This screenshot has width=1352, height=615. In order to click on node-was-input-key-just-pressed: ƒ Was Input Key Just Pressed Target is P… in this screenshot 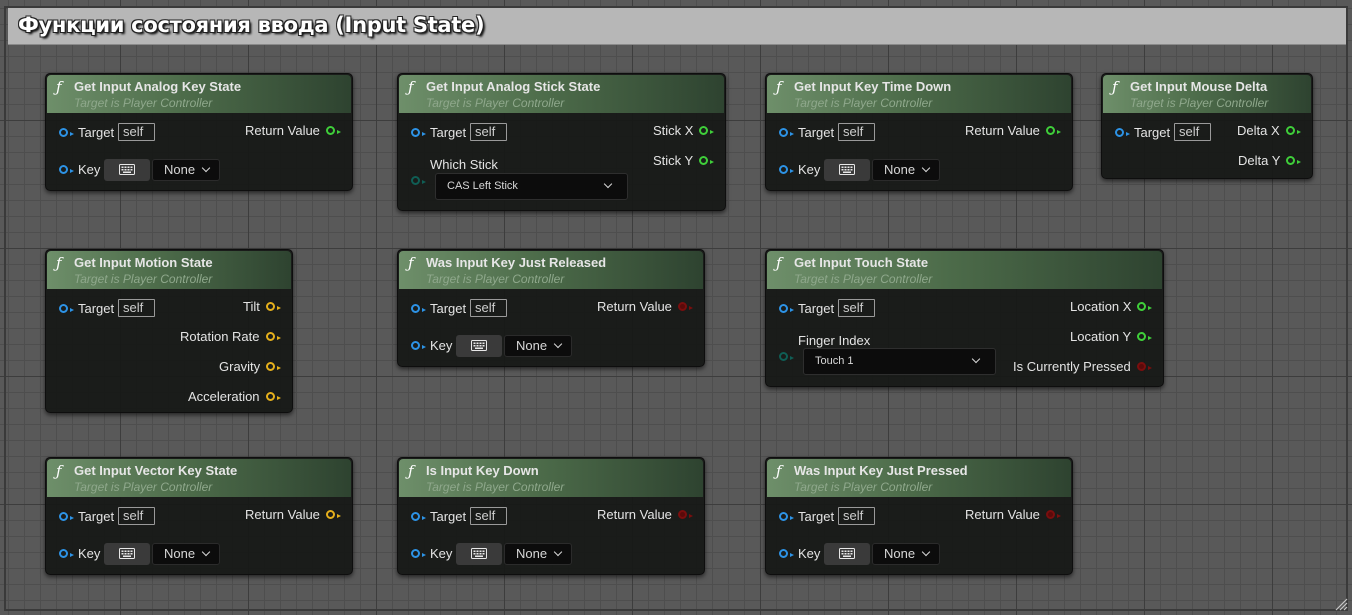, I will do `click(919, 516)`.